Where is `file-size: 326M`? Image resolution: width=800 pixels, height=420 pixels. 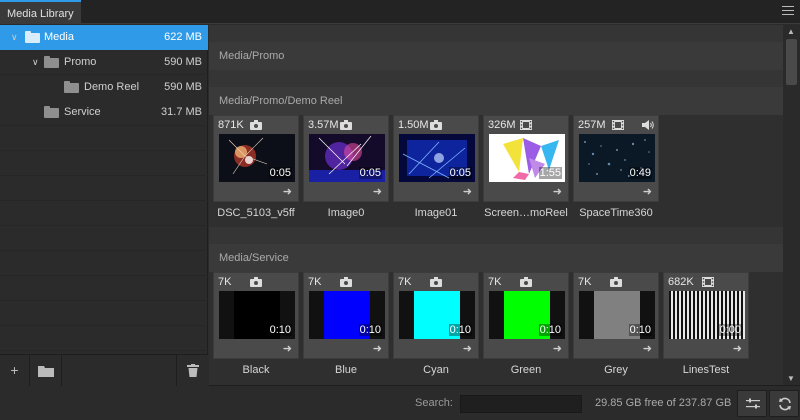
file-size: 326M is located at coordinates (502, 125).